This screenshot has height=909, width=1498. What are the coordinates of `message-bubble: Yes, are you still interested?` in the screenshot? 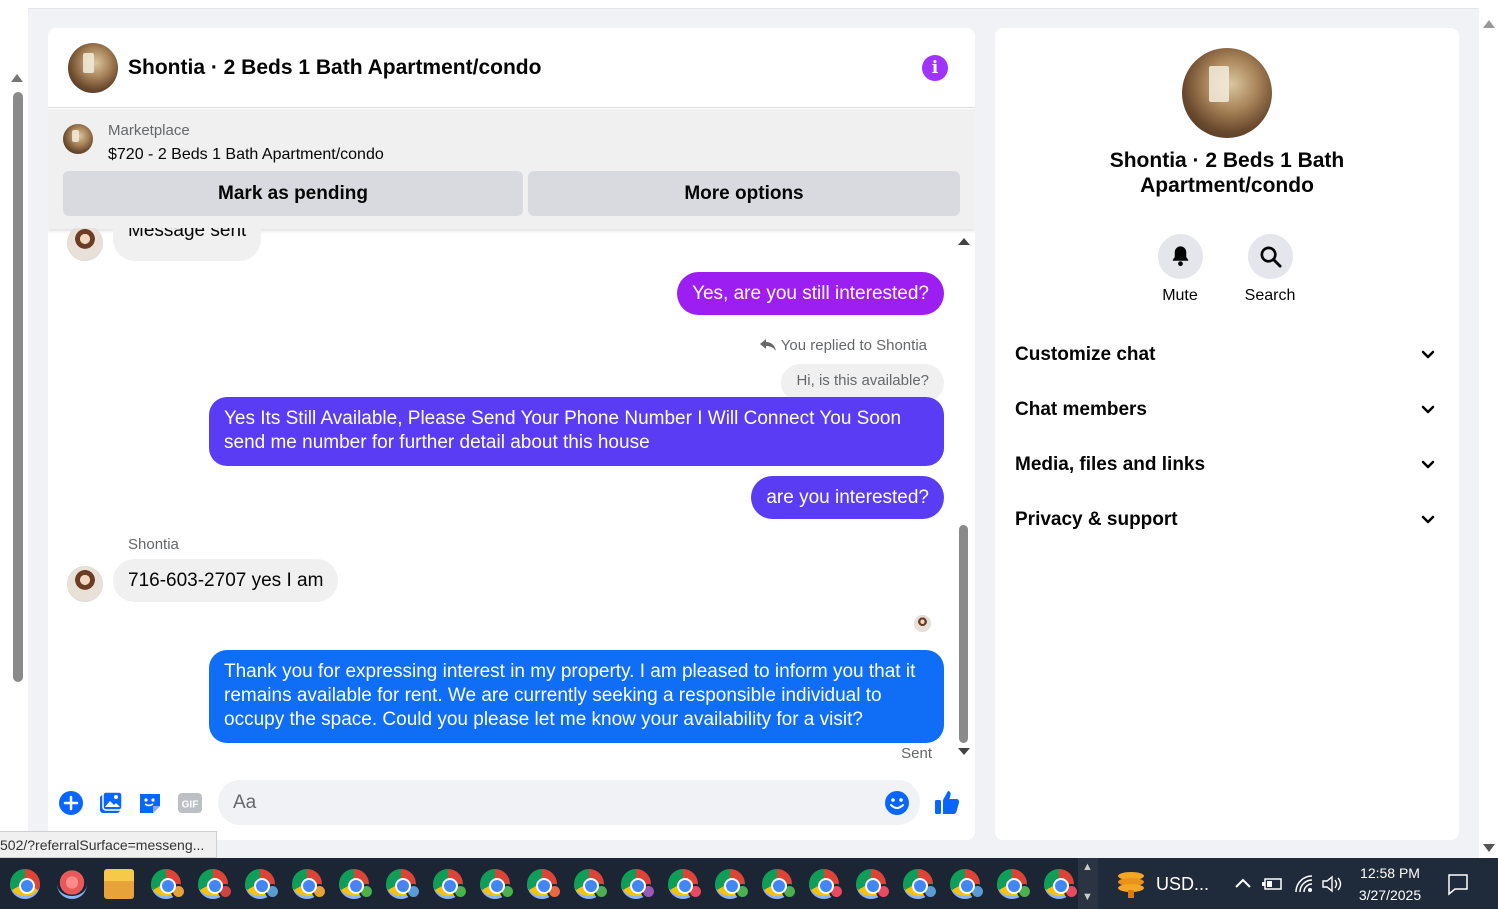 It's located at (810, 293).